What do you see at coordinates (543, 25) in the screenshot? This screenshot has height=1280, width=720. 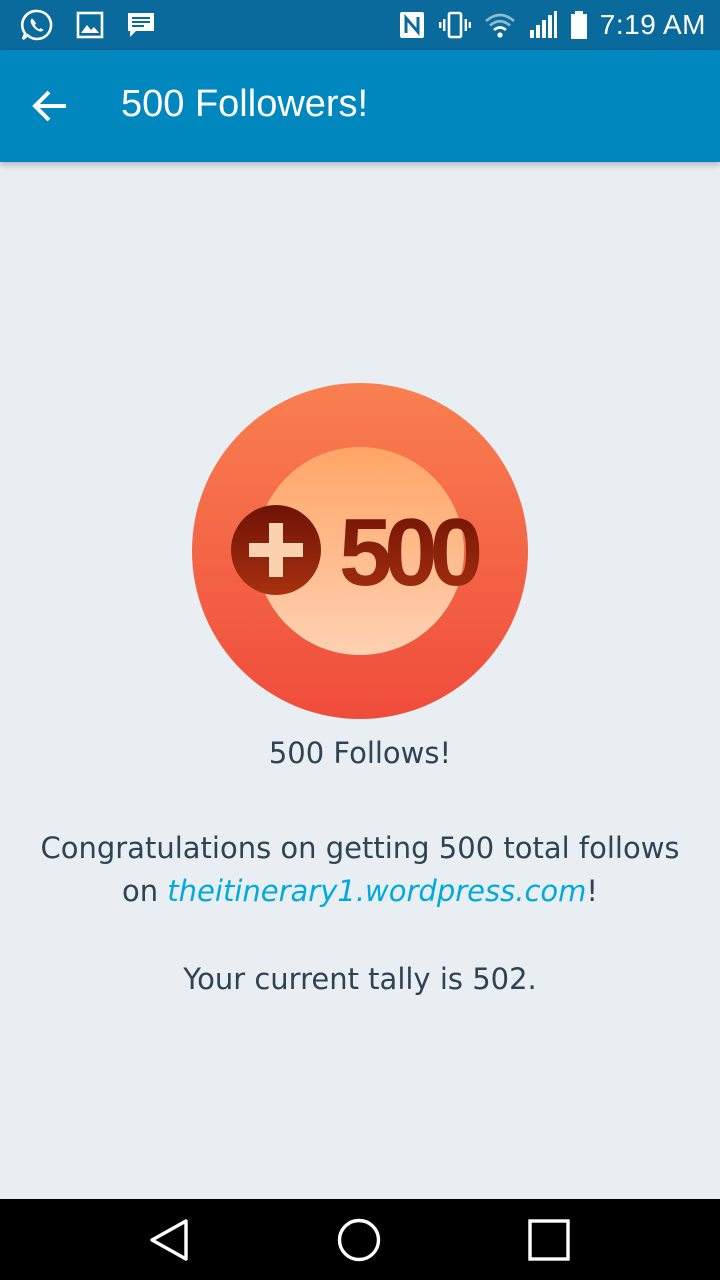 I see `signal-icon` at bounding box center [543, 25].